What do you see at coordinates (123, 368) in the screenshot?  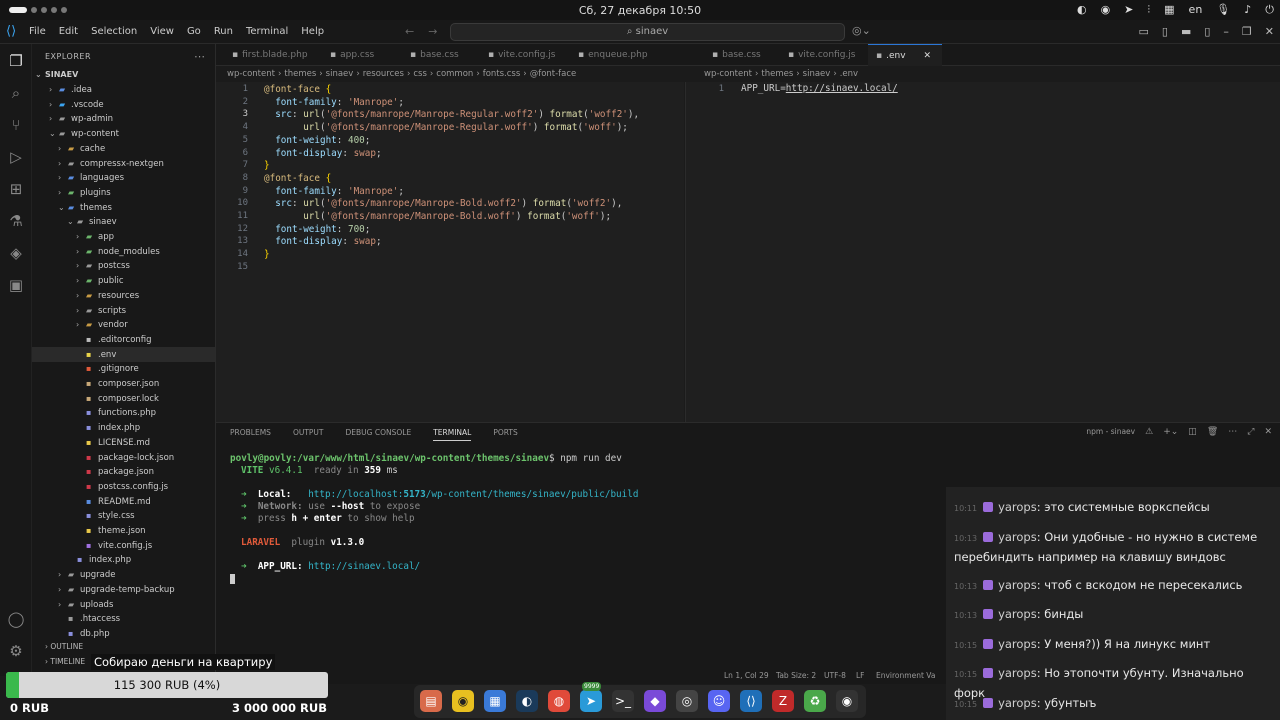 I see `tree-file: ▪ .gitignore` at bounding box center [123, 368].